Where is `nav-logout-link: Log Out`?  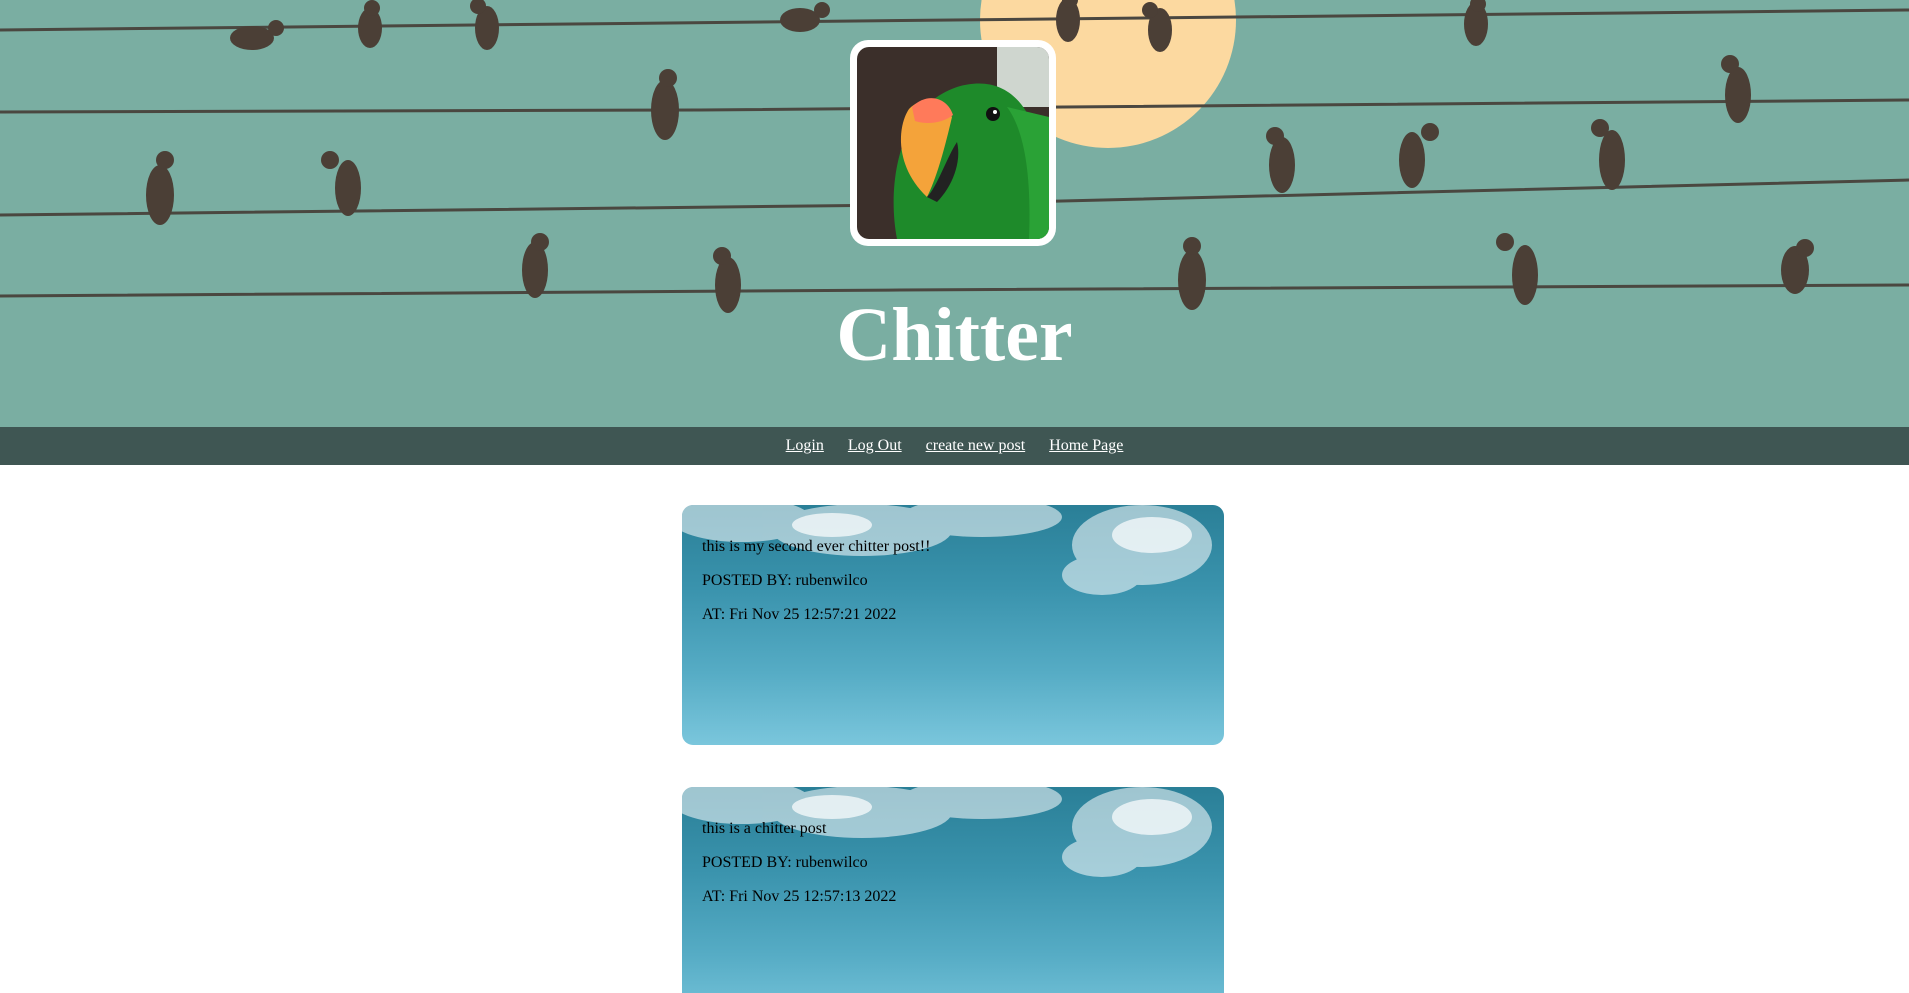
nav-logout-link: Log Out is located at coordinates (875, 445).